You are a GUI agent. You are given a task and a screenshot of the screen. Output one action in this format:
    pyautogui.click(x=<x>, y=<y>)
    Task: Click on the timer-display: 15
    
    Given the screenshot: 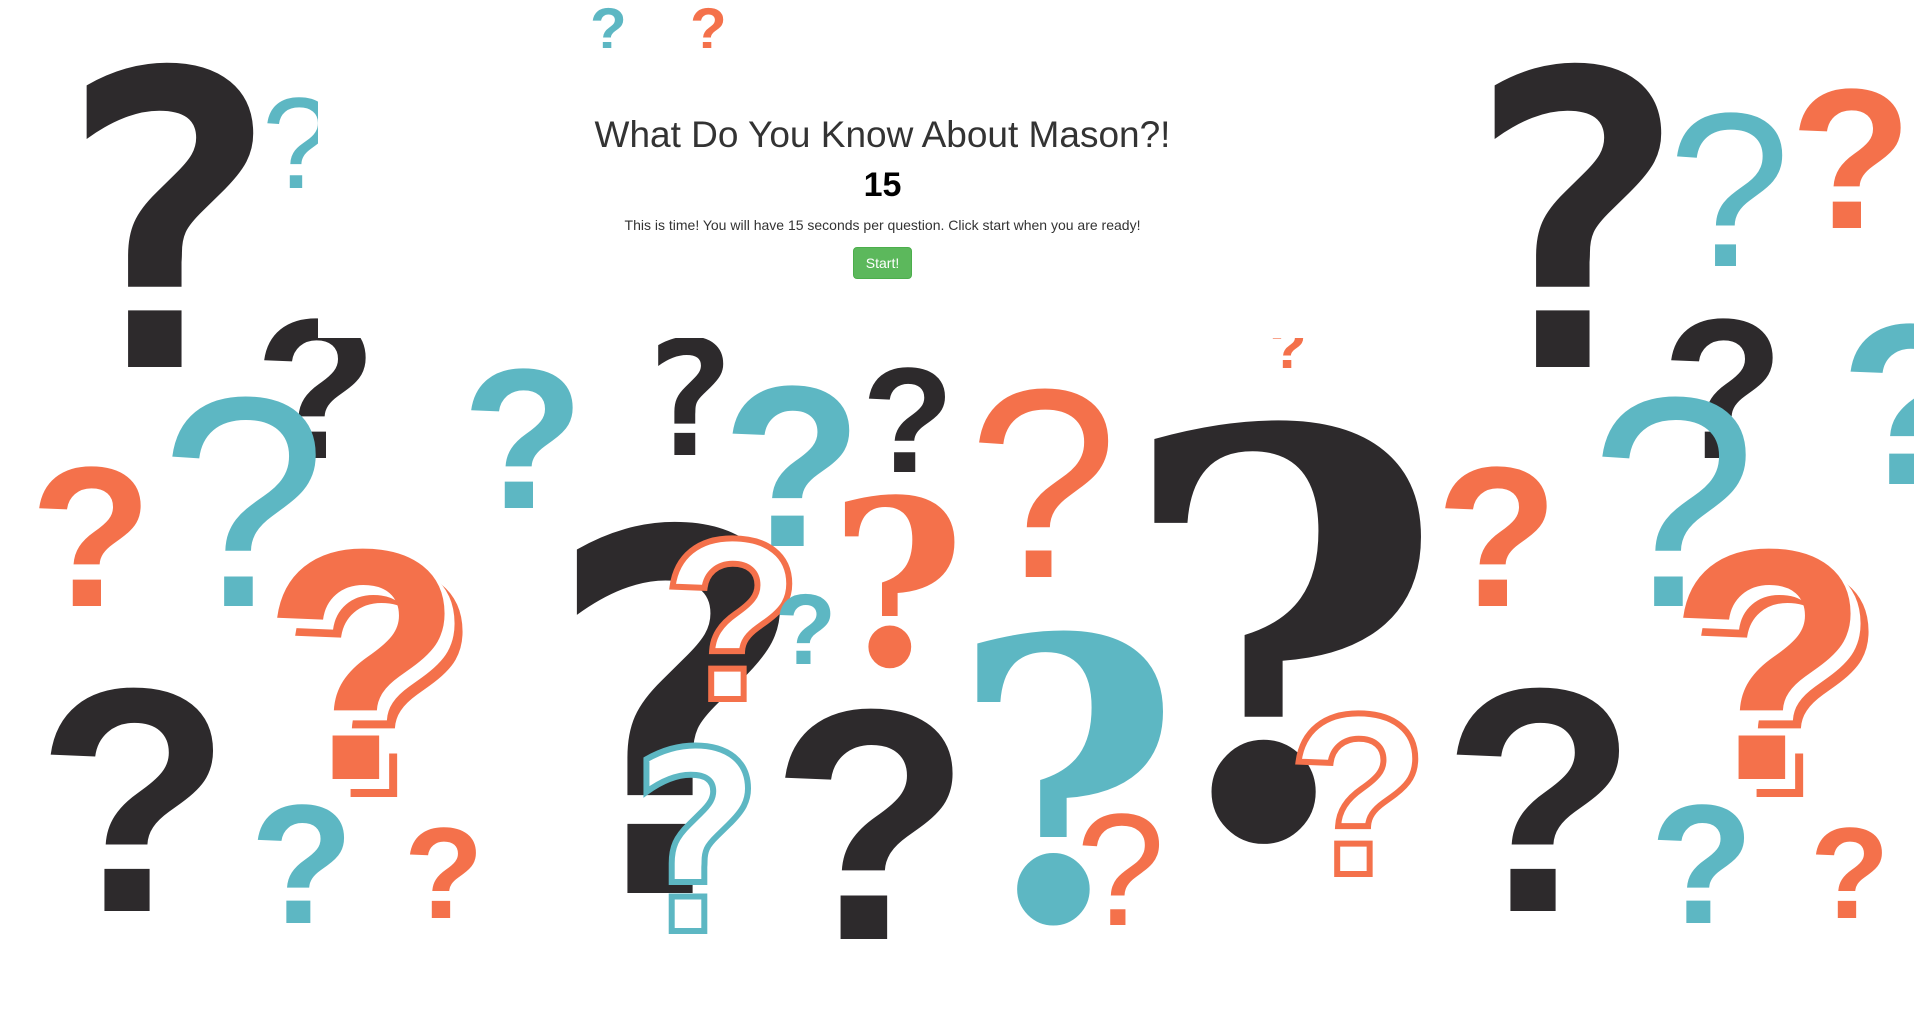 What is the action you would take?
    pyautogui.click(x=882, y=185)
    